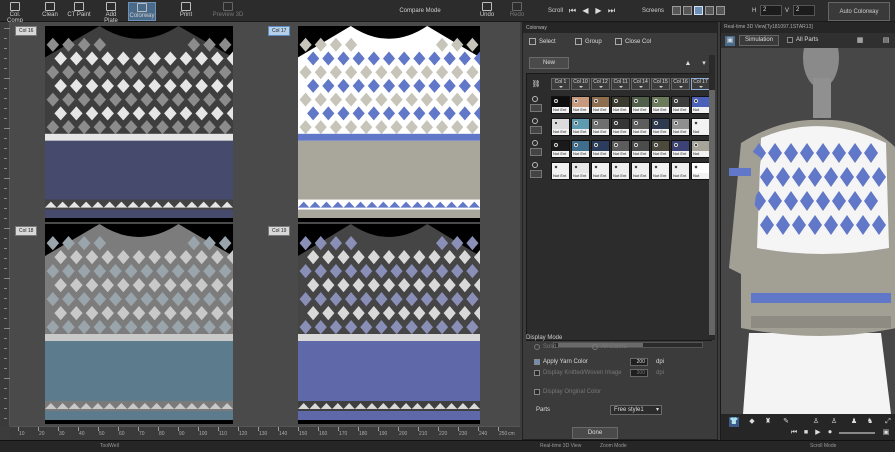 This screenshot has width=895, height=452. Describe the element at coordinates (50, 11) in the screenshot. I see `clean-button: Clean` at that location.